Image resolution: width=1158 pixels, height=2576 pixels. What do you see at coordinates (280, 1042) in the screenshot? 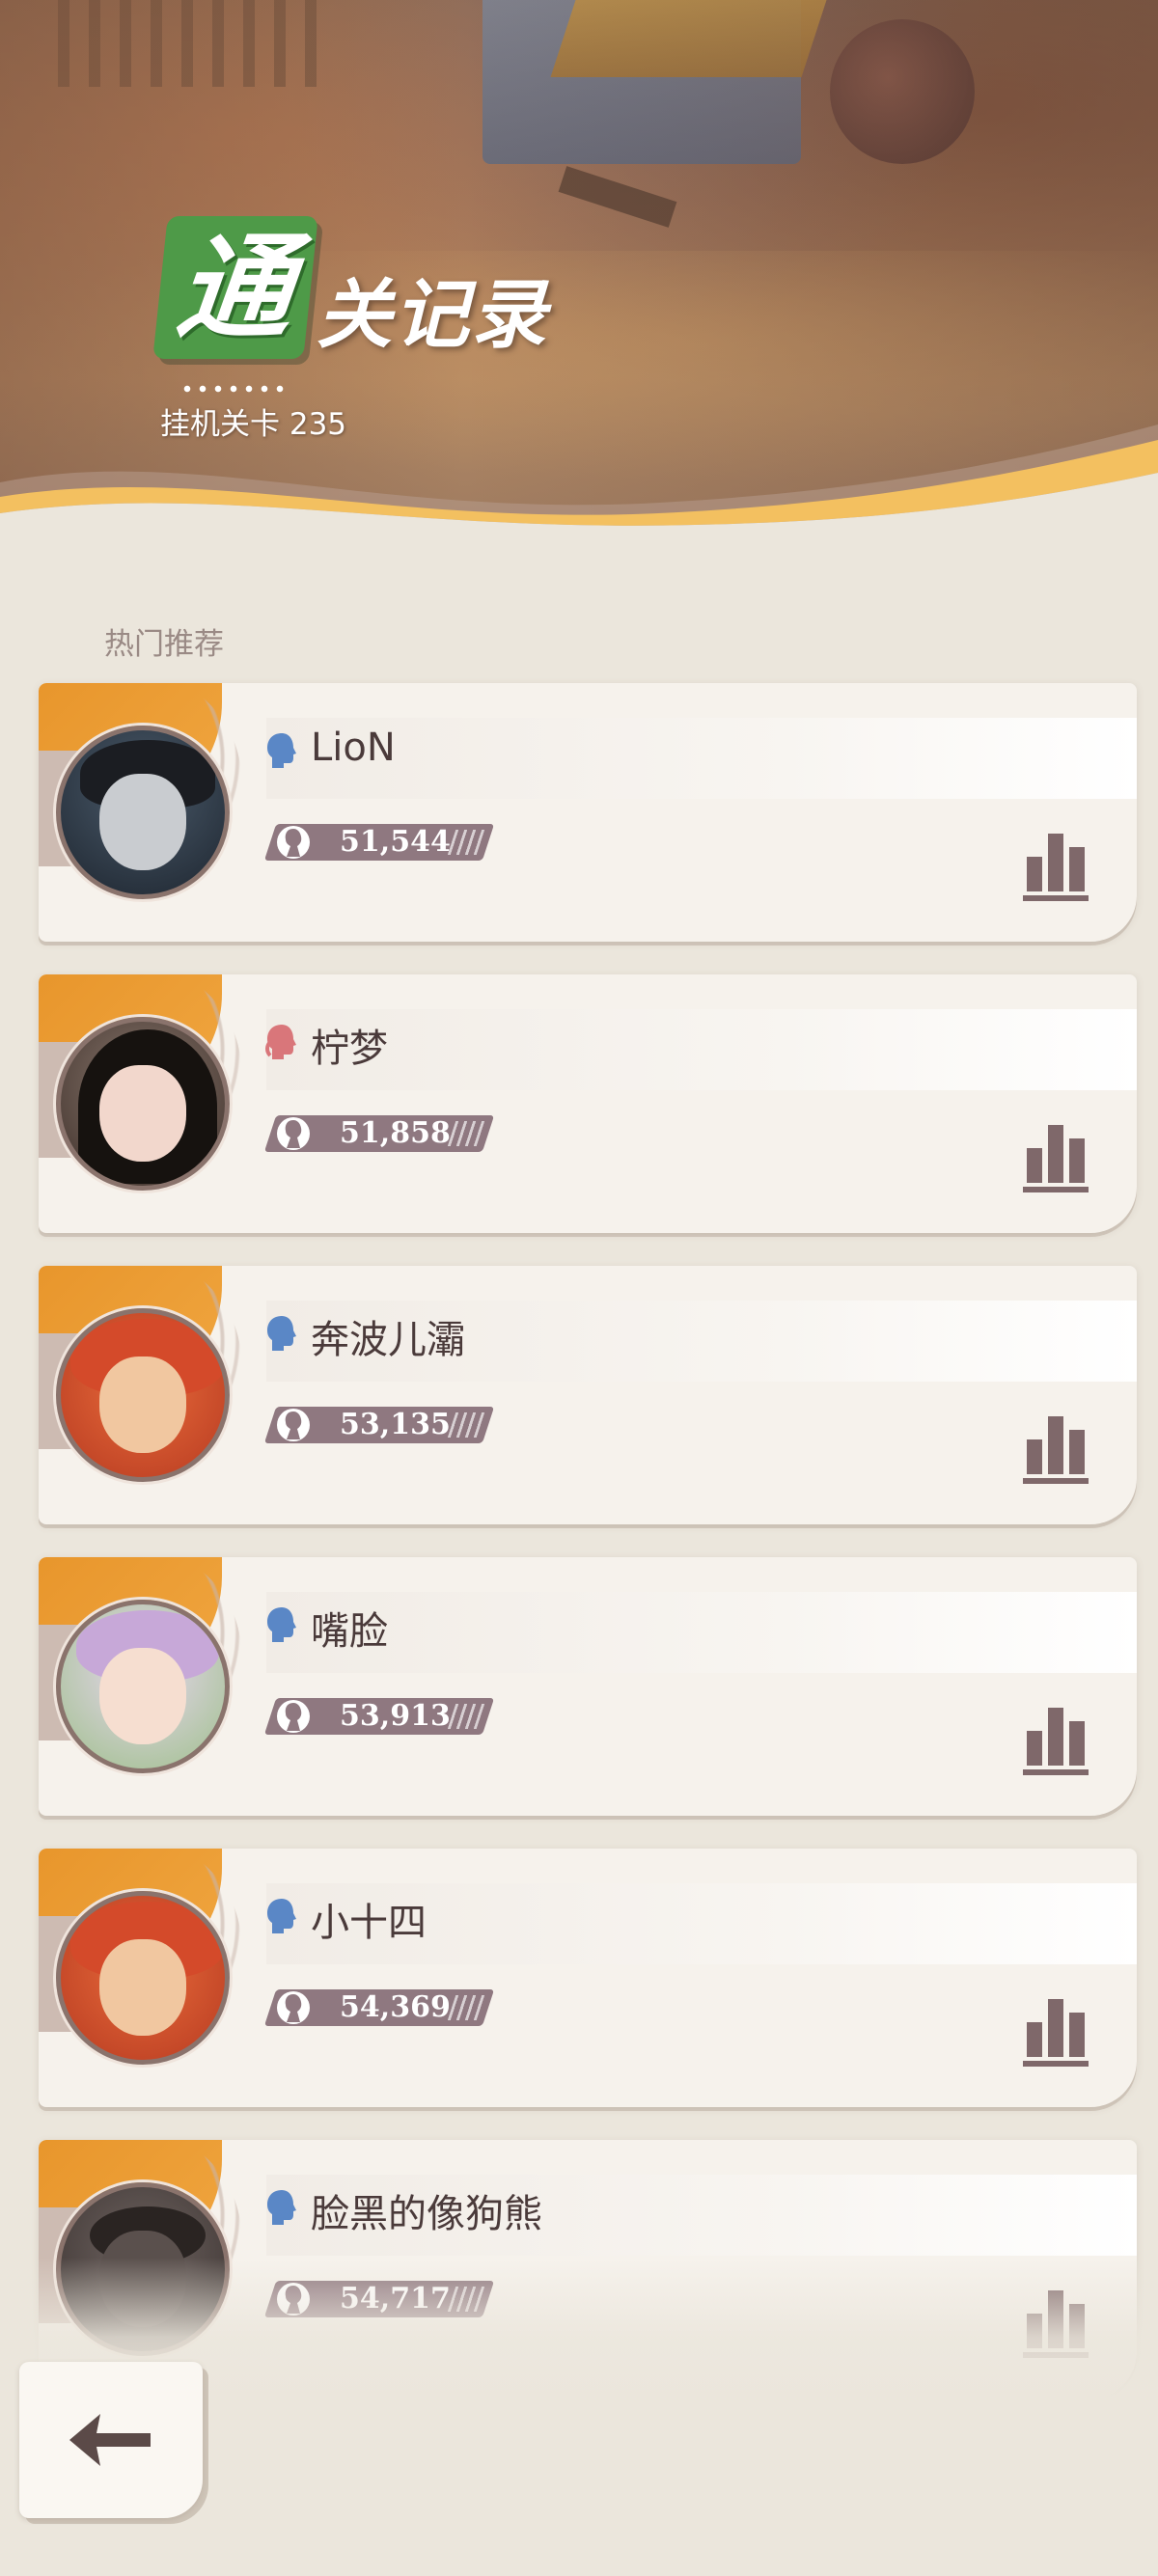
I see `female-head-icon` at bounding box center [280, 1042].